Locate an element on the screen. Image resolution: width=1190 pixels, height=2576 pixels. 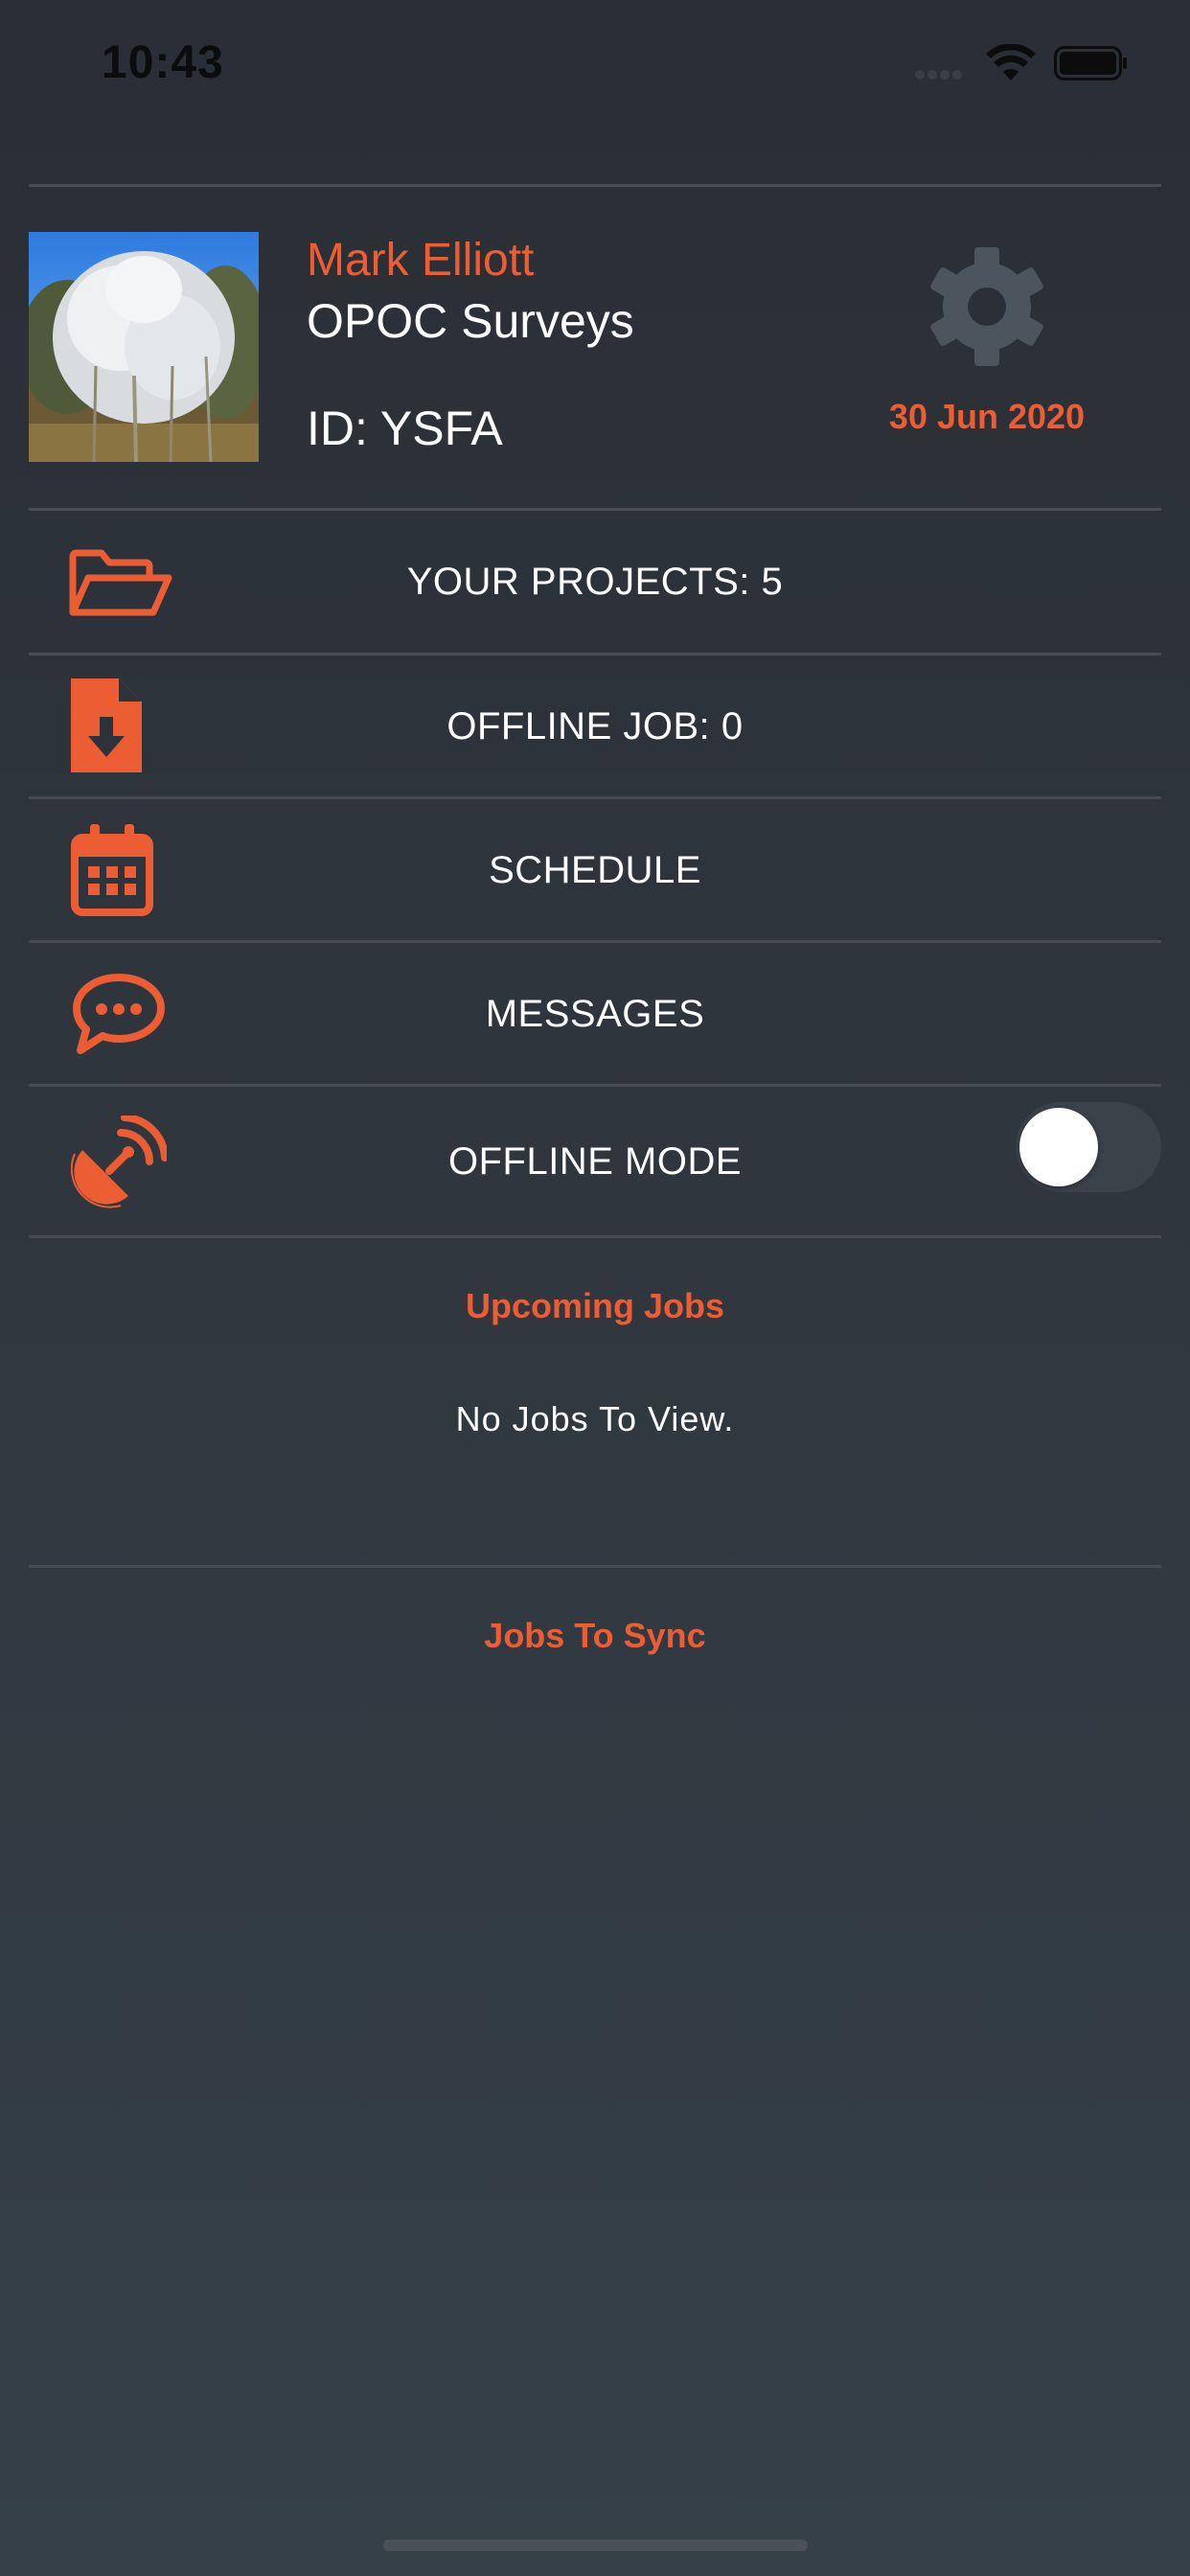
battery-icon is located at coordinates (1091, 63).